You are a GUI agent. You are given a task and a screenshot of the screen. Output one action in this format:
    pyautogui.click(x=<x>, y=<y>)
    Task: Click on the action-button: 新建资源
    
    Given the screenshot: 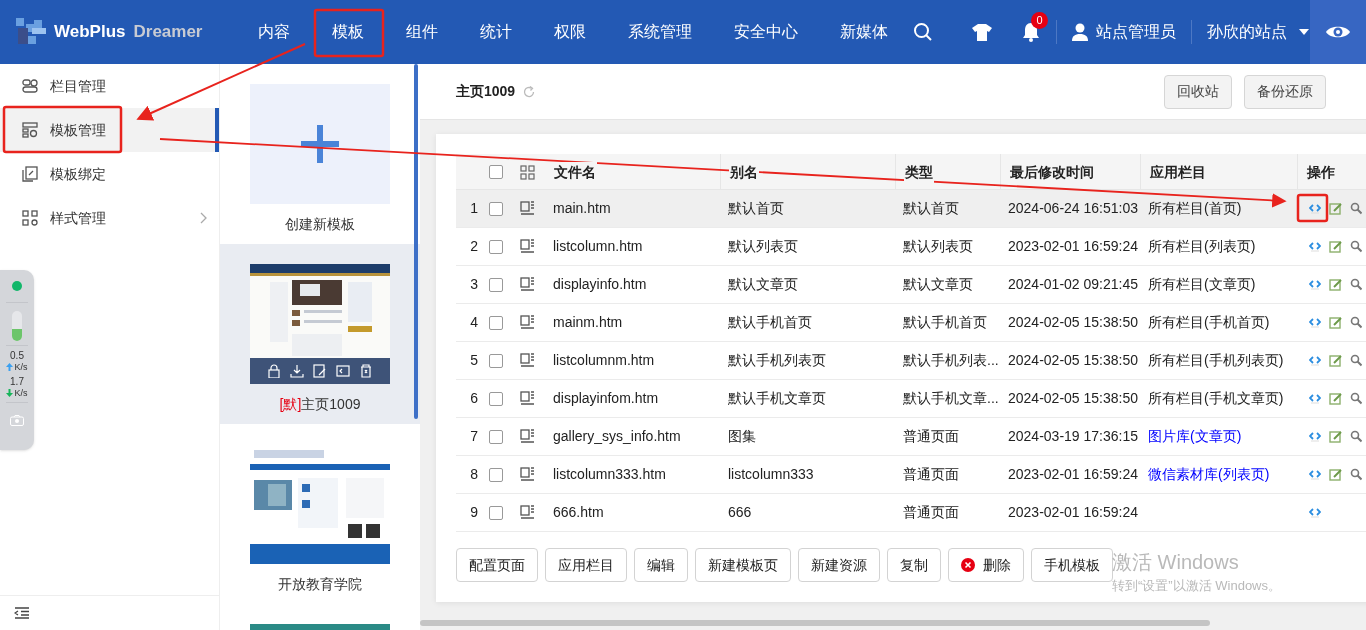 What is the action you would take?
    pyautogui.click(x=839, y=565)
    